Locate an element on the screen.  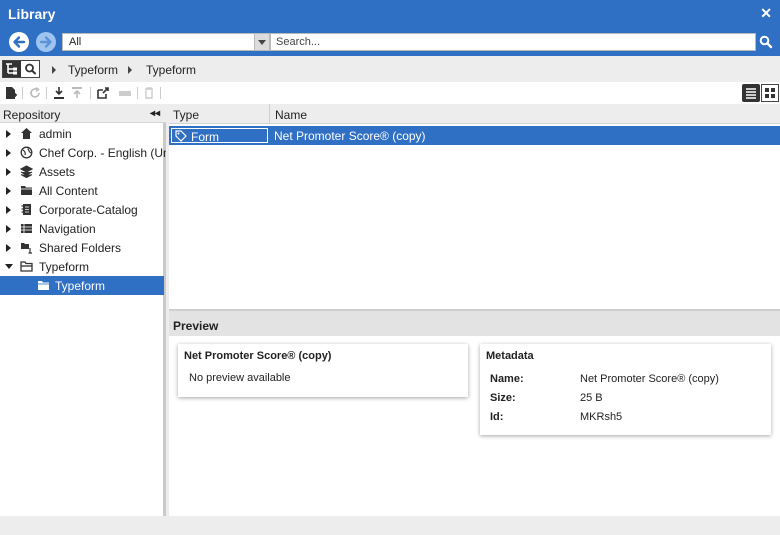
new-document-icon is located at coordinates (11, 93).